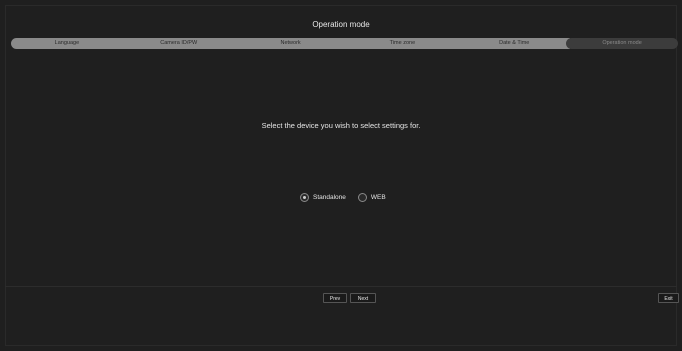 The image size is (682, 351). Describe the element at coordinates (341, 24) in the screenshot. I see `page-title: Operation mode` at that location.